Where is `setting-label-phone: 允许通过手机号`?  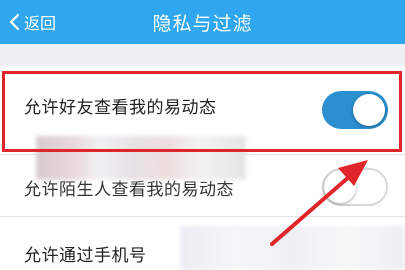
setting-label-phone: 允许通过手机号 is located at coordinates (85, 256).